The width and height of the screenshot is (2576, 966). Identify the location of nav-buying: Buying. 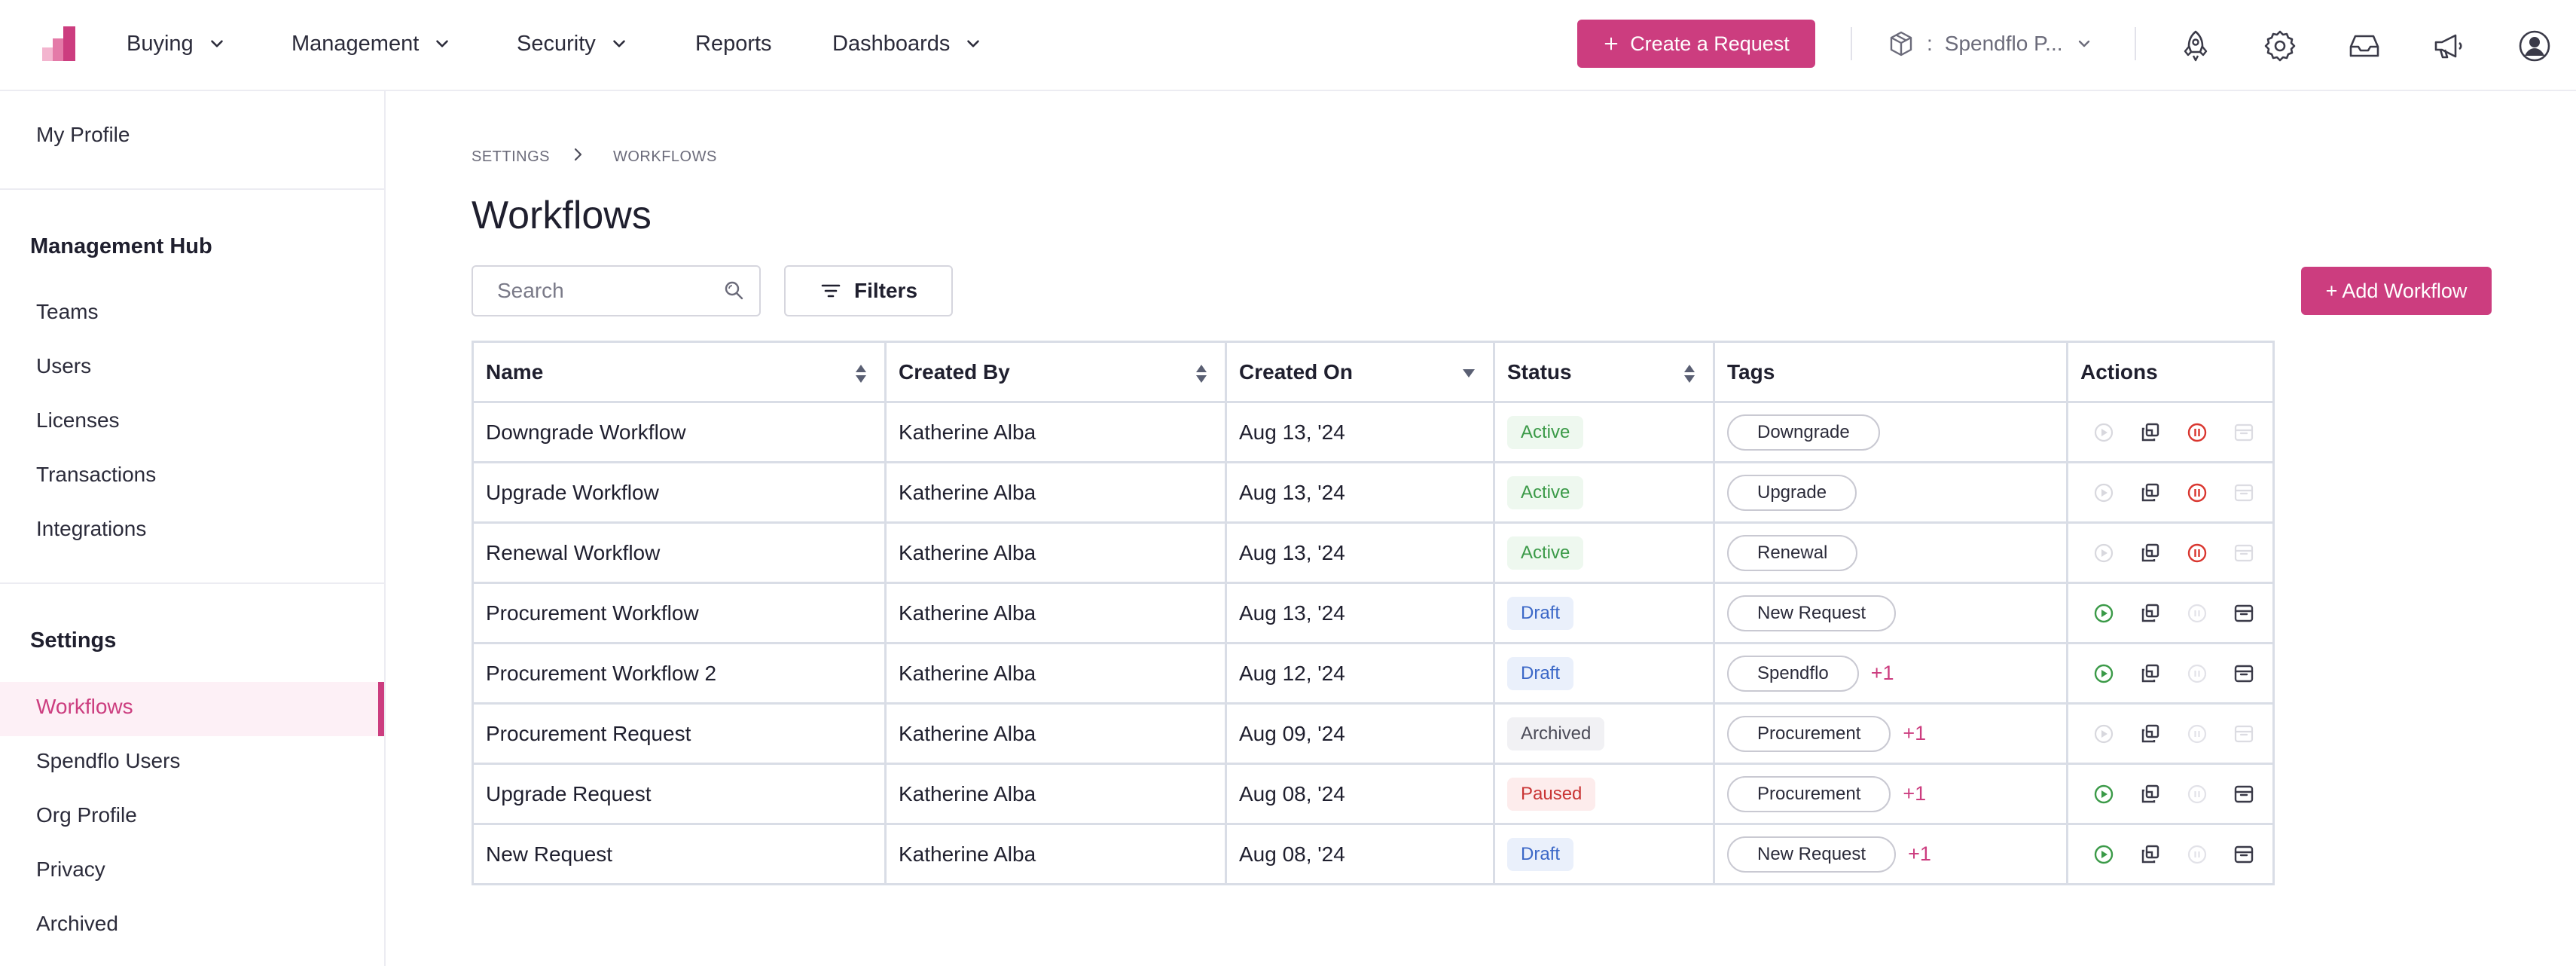
(177, 43).